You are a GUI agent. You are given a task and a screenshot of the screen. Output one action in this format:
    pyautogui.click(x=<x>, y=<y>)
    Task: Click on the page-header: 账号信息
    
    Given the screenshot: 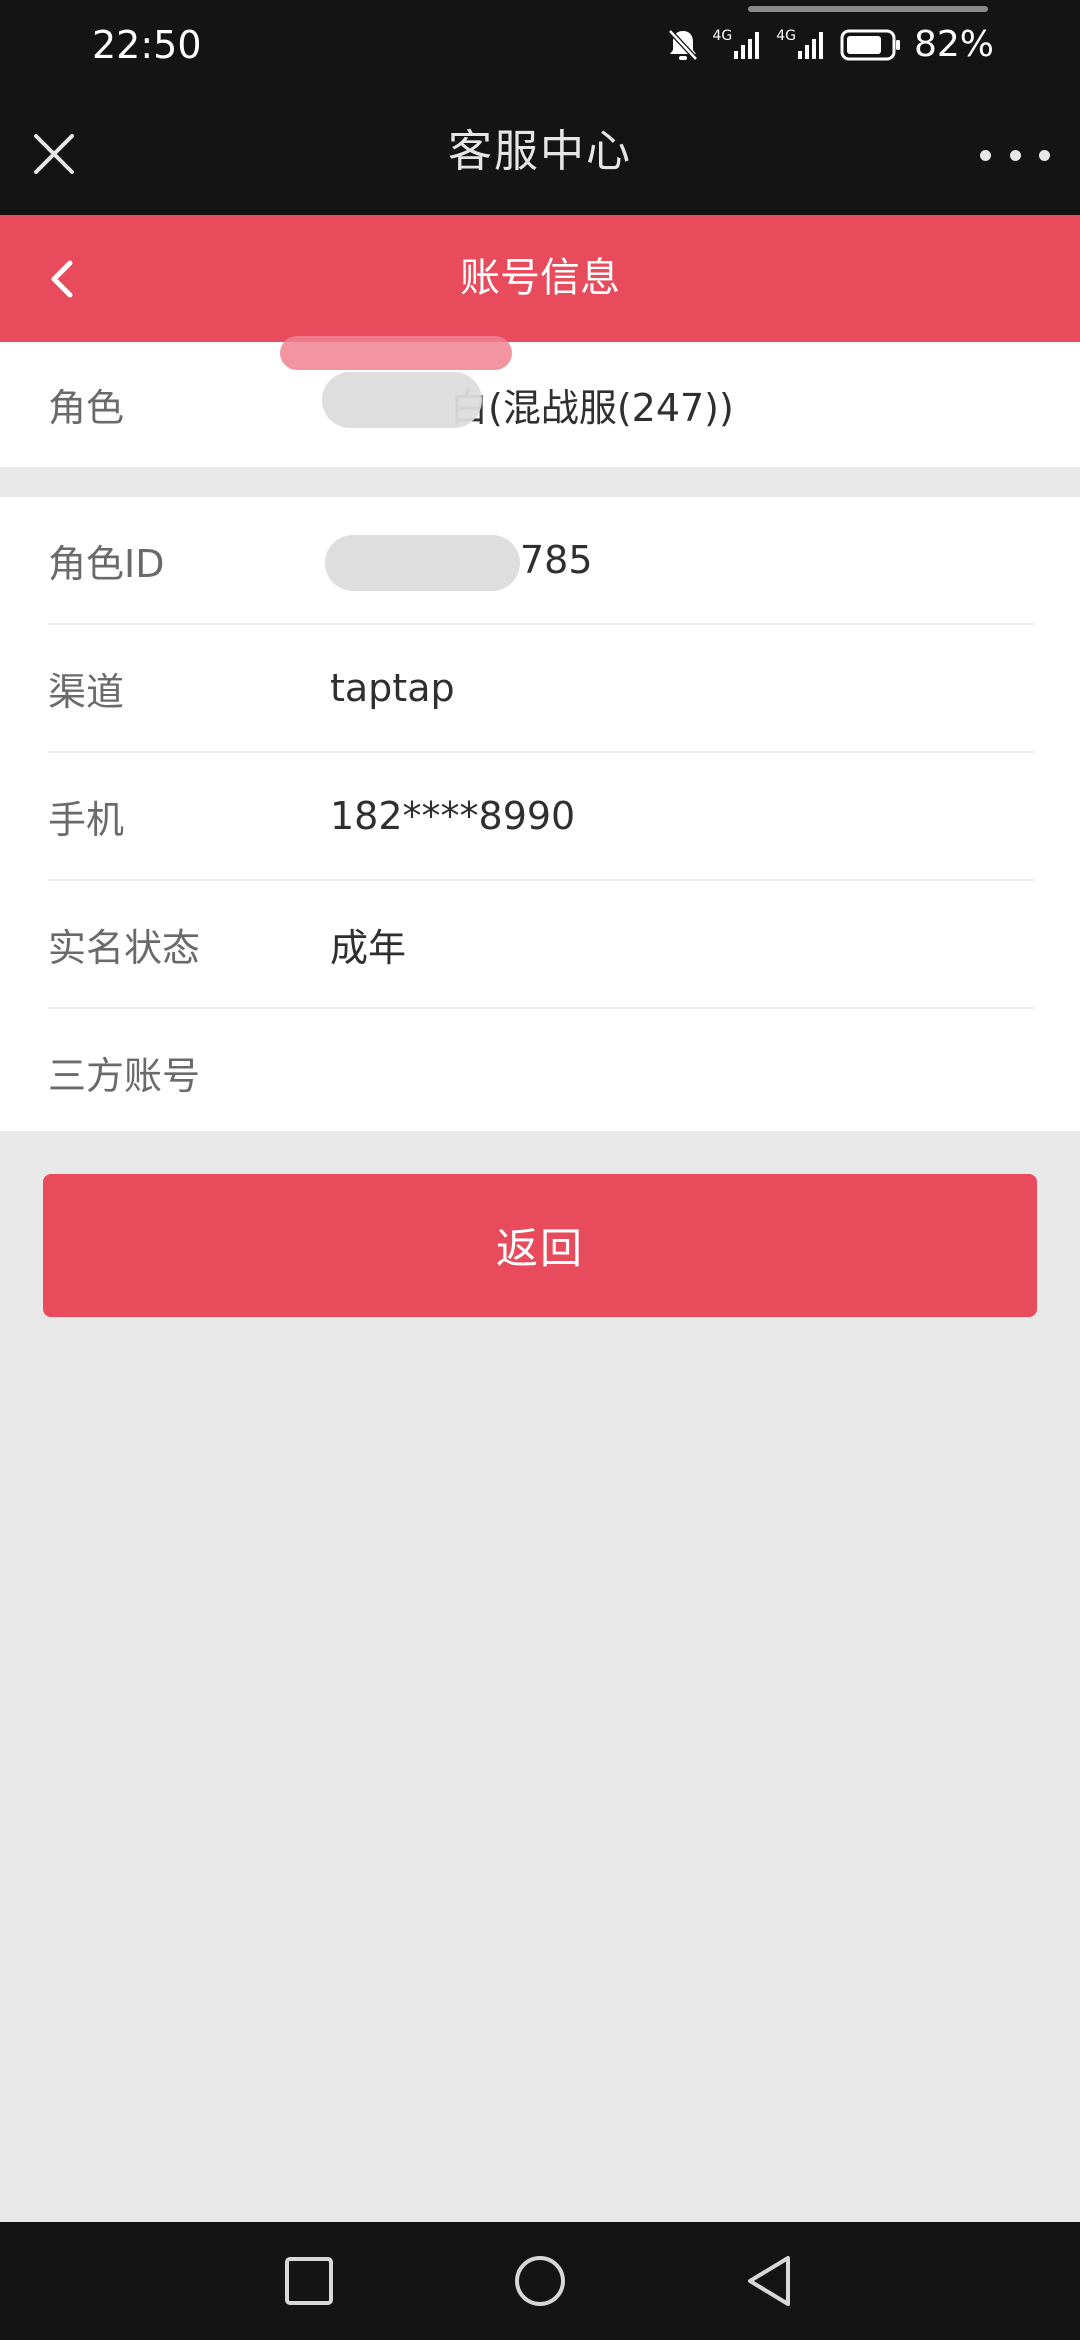 What is the action you would take?
    pyautogui.click(x=540, y=278)
    